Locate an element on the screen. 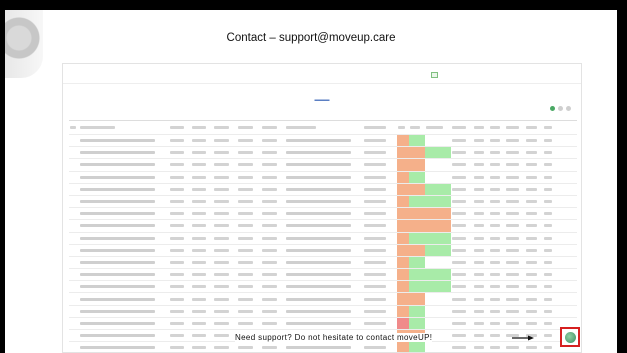 This screenshot has height=353, width=627. slide-title: Contact – support@moveup.care is located at coordinates (311, 38).